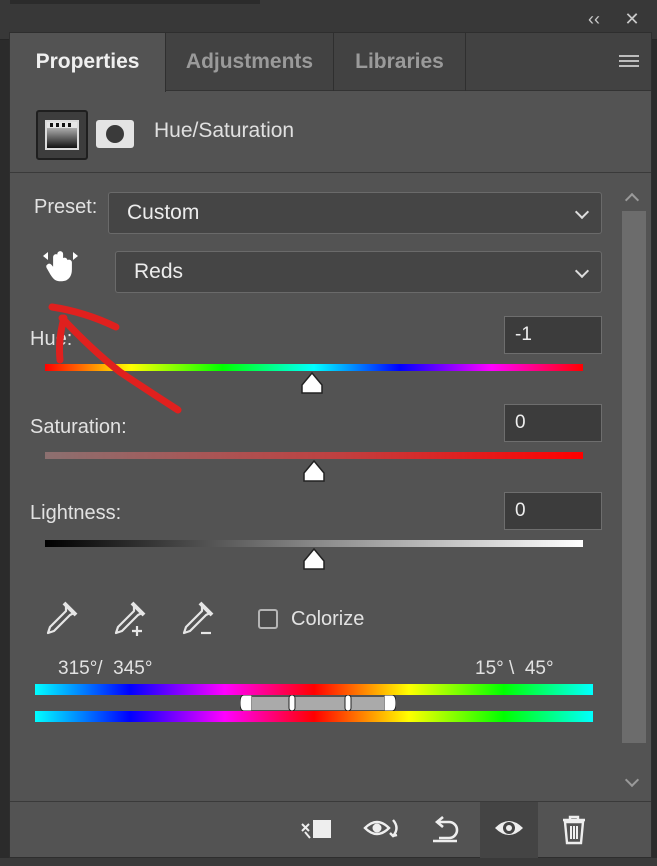 The height and width of the screenshot is (866, 657). I want to click on panel-tab-bar: Properties Adjustments Libraries, so click(330, 62).